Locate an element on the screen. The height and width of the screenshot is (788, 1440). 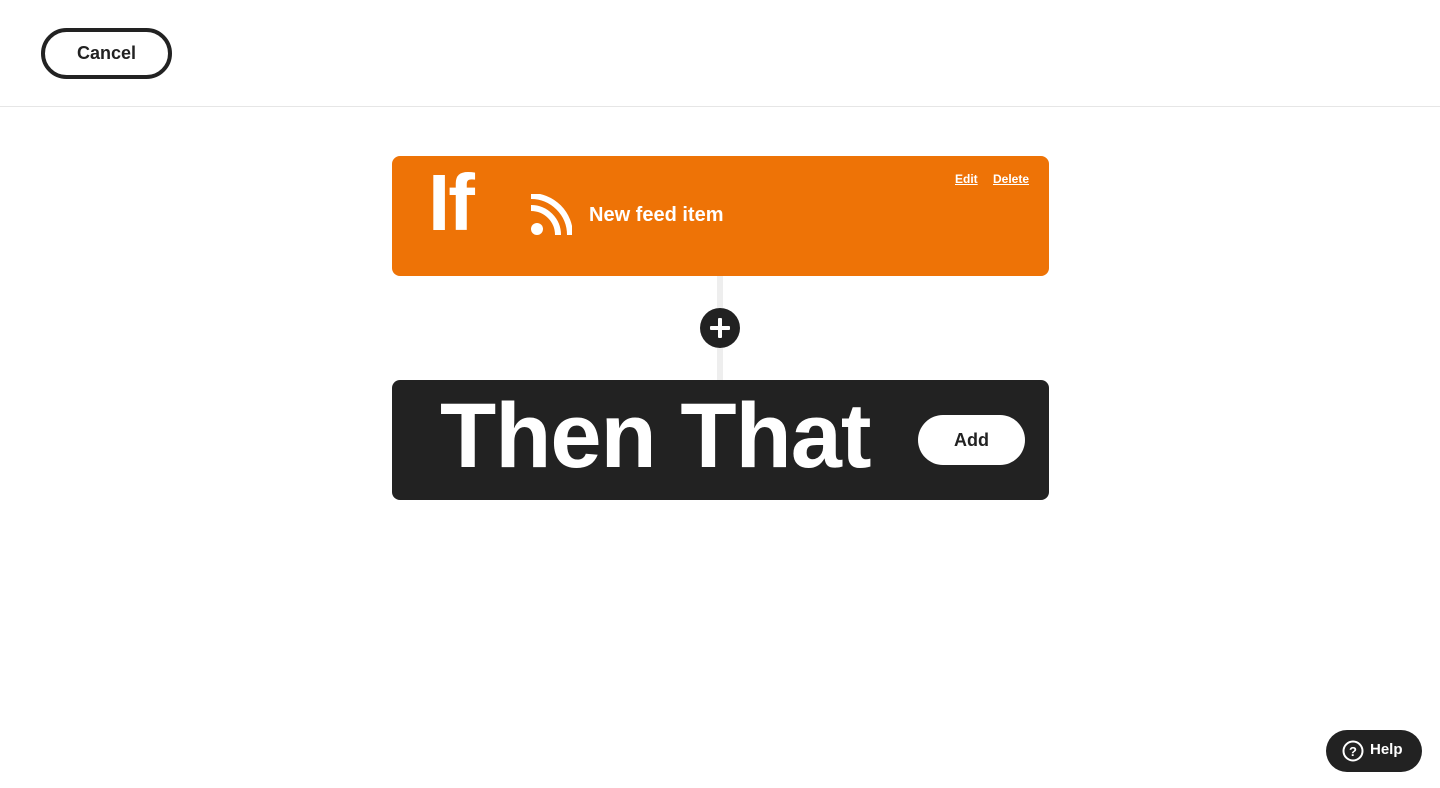
help-button: ? Help is located at coordinates (1374, 751).